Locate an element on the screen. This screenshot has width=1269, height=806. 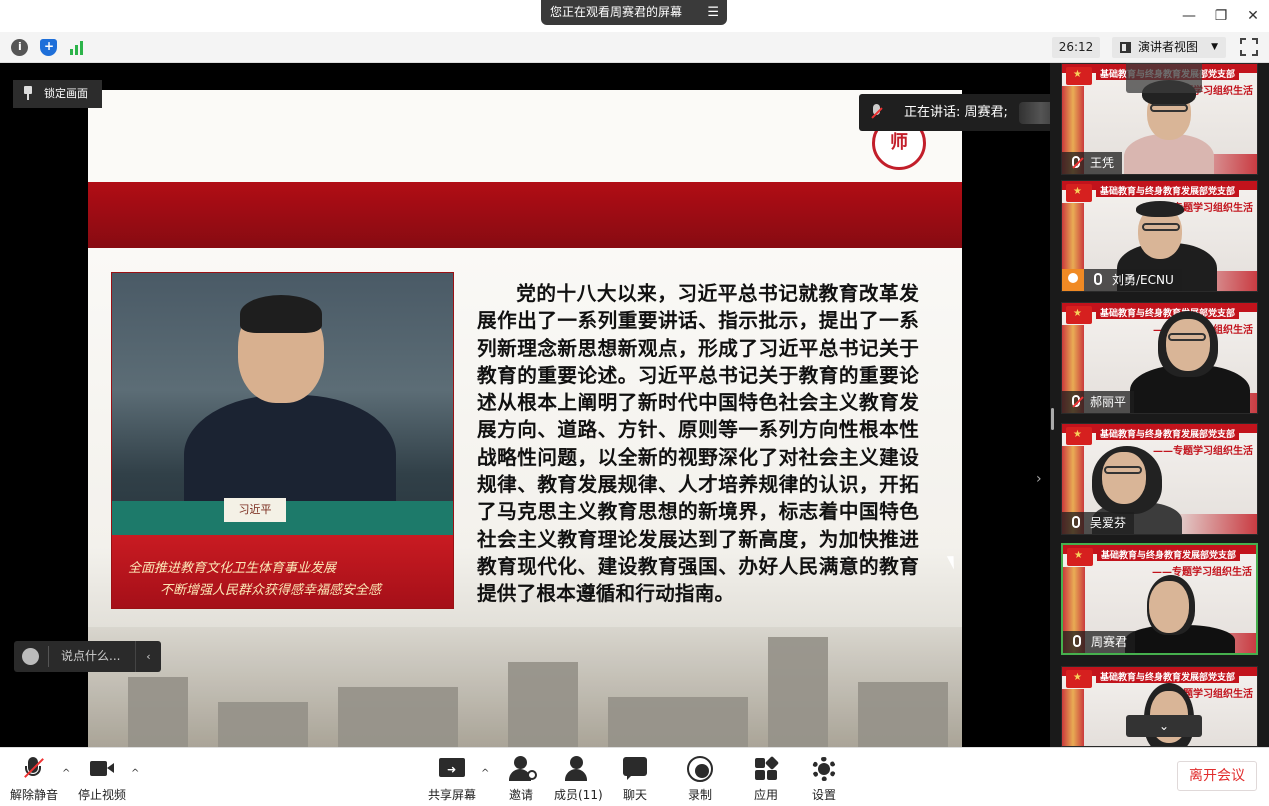
signal-icon is located at coordinates (77, 47).